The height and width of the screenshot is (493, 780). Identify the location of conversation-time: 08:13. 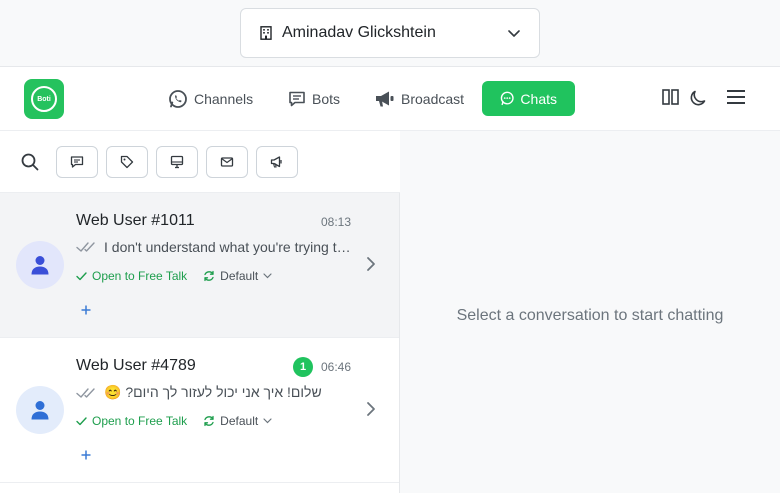
(335, 222).